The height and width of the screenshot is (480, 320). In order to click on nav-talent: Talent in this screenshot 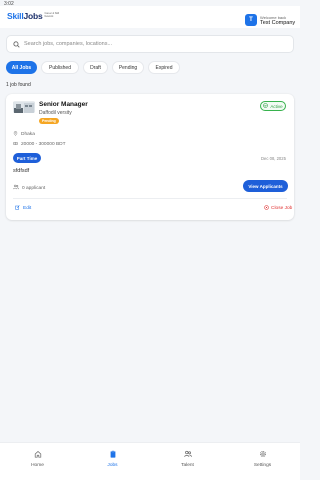, I will do `click(188, 461)`.